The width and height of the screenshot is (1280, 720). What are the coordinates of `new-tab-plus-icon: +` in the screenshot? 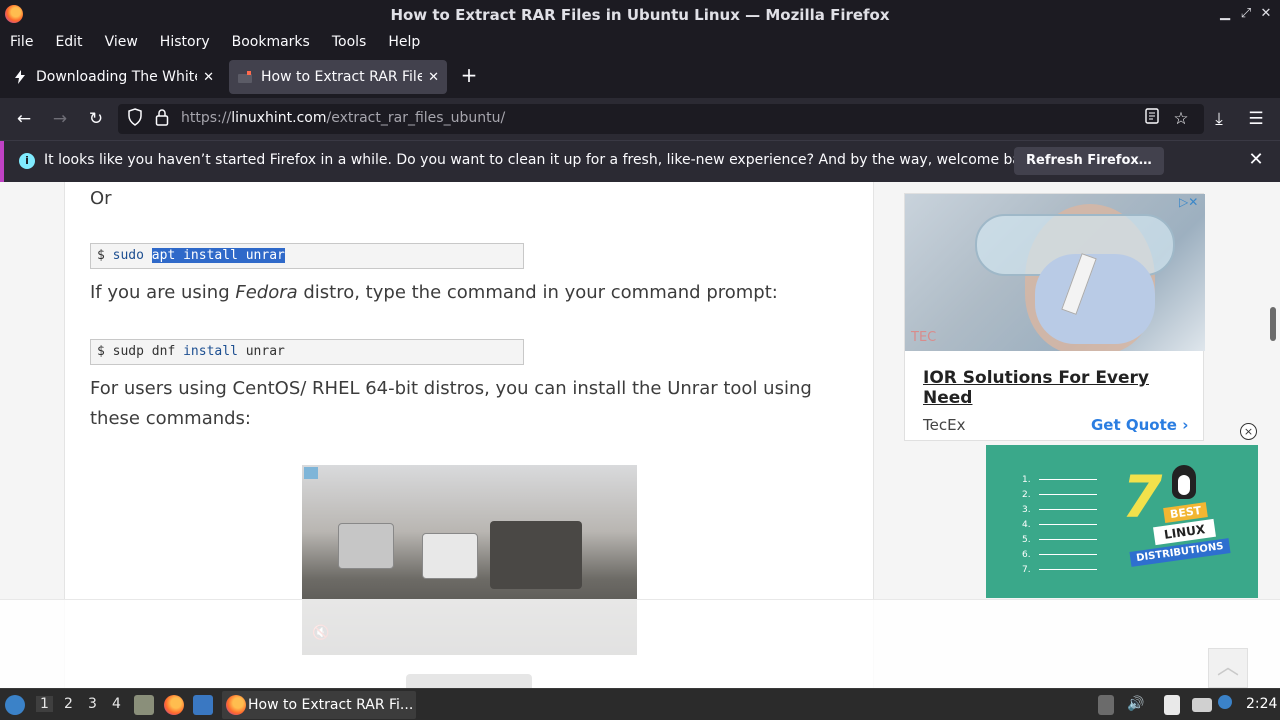 It's located at (469, 75).